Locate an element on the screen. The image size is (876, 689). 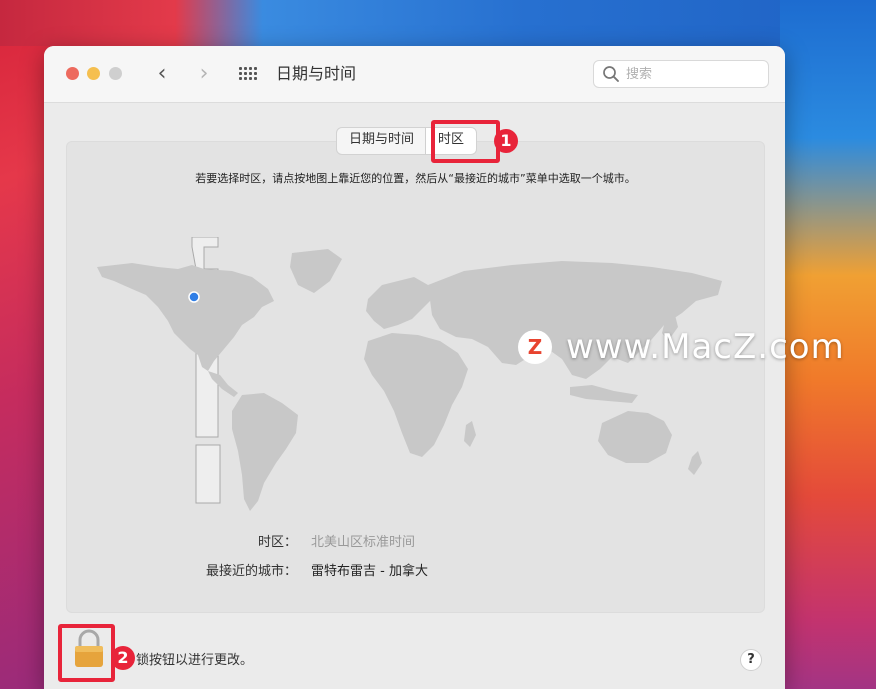
greenland-land is located at coordinates (316, 271).